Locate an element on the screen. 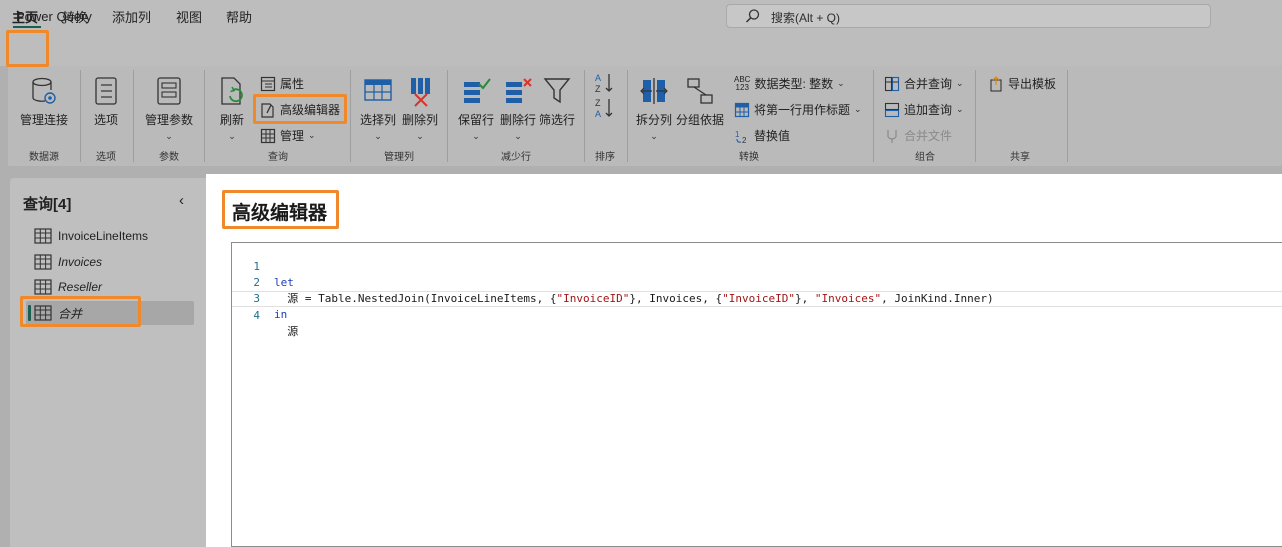 This screenshot has width=1282, height=547. choose-columns-button: 选择列 ⌄ is located at coordinates (378, 109).